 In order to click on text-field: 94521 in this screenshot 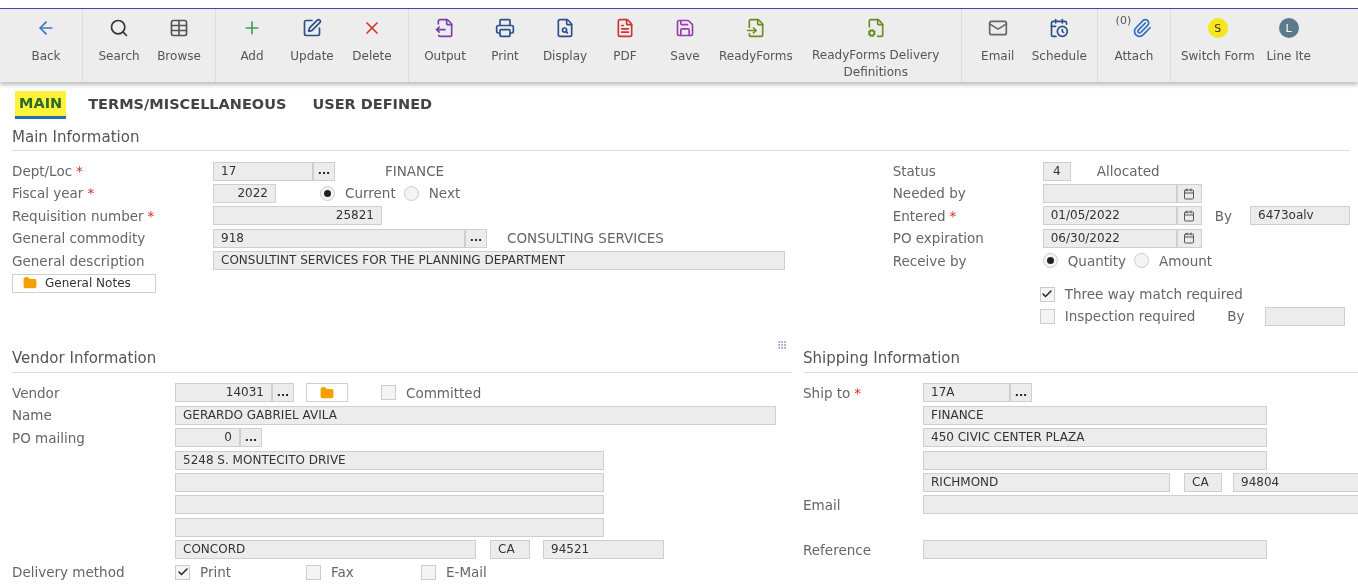, I will do `click(603, 550)`.